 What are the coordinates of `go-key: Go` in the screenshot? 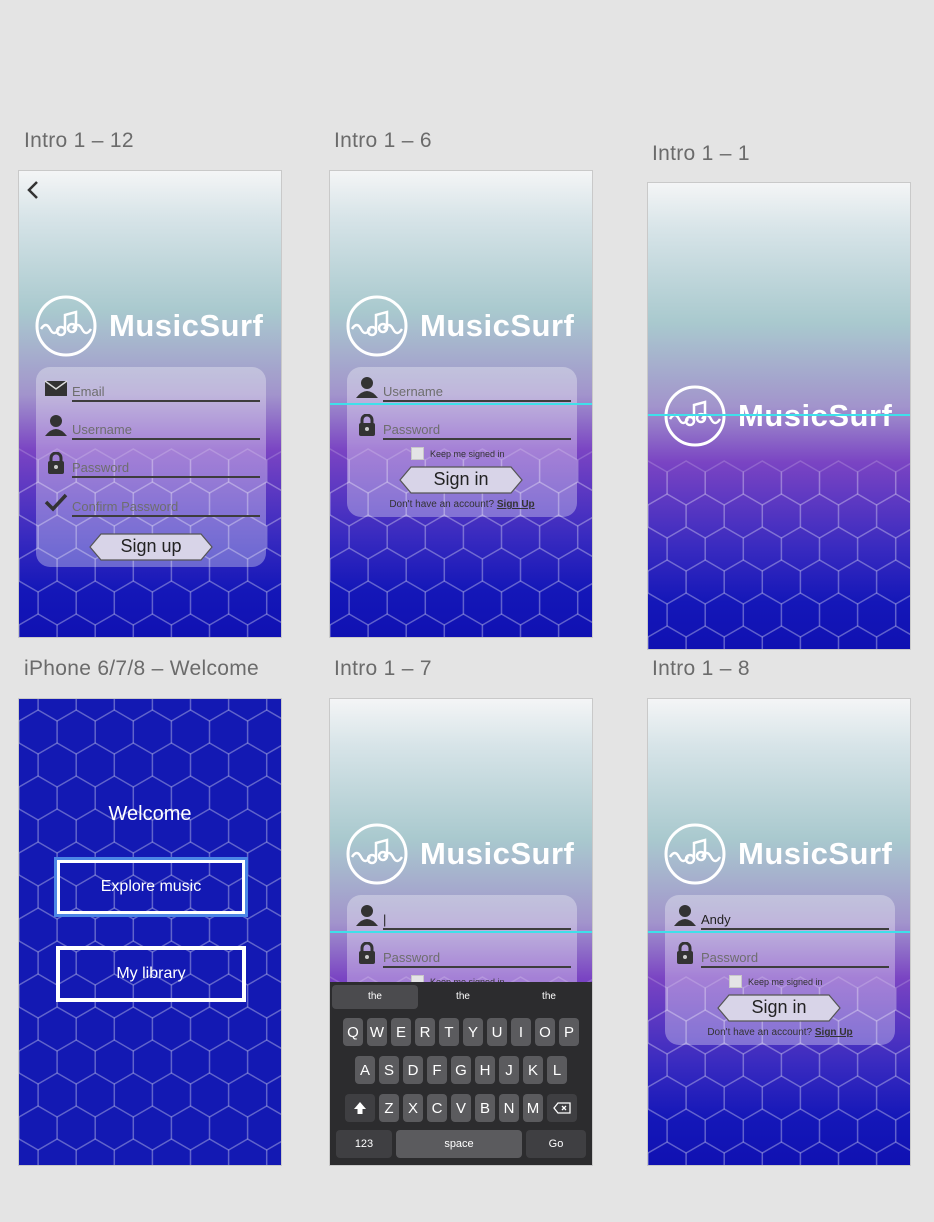 It's located at (556, 1144).